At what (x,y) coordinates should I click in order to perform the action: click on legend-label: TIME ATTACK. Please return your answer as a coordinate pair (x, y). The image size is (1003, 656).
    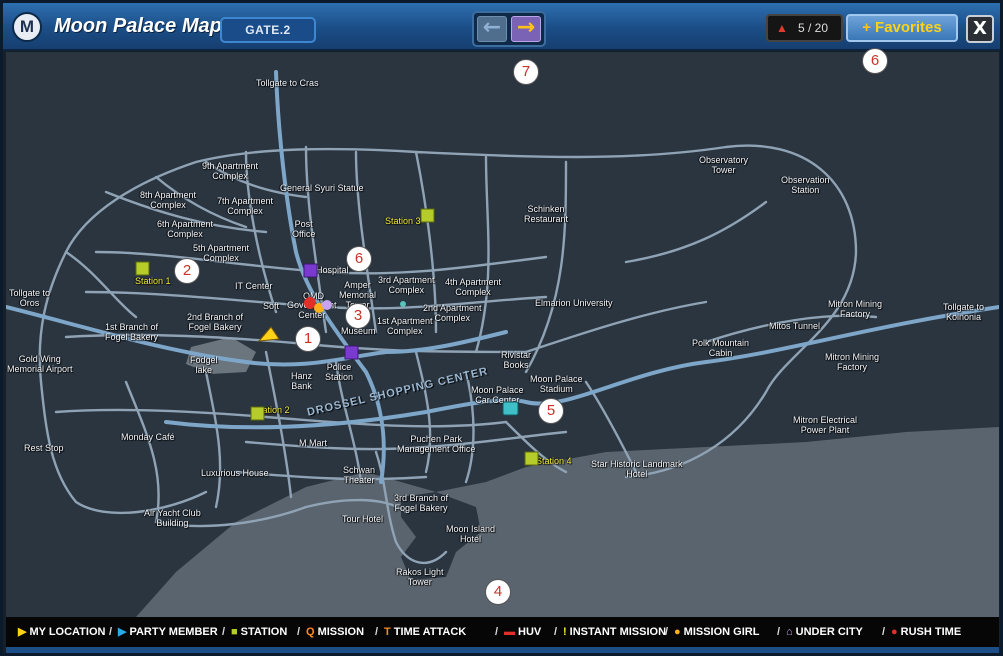
    Looking at the image, I should click on (430, 632).